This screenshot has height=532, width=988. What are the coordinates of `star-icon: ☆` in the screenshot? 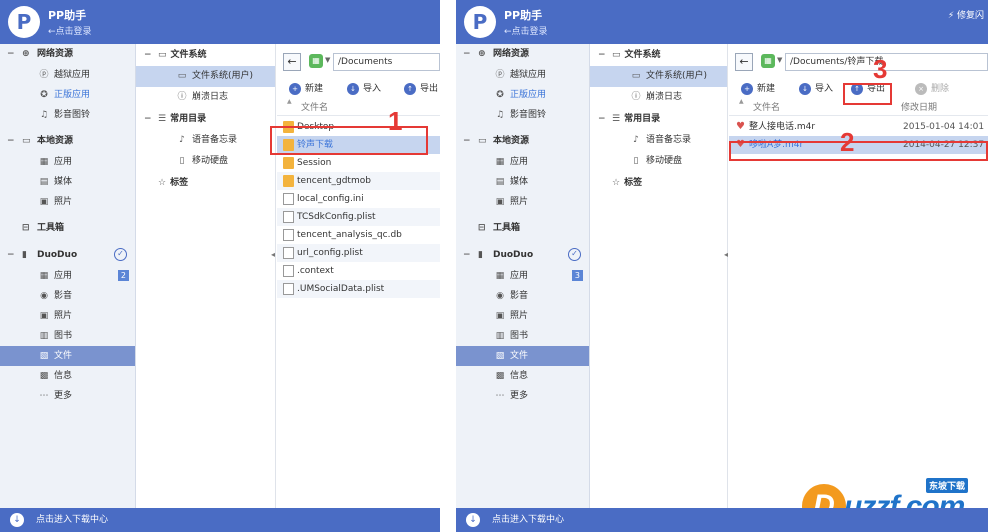 It's located at (162, 183).